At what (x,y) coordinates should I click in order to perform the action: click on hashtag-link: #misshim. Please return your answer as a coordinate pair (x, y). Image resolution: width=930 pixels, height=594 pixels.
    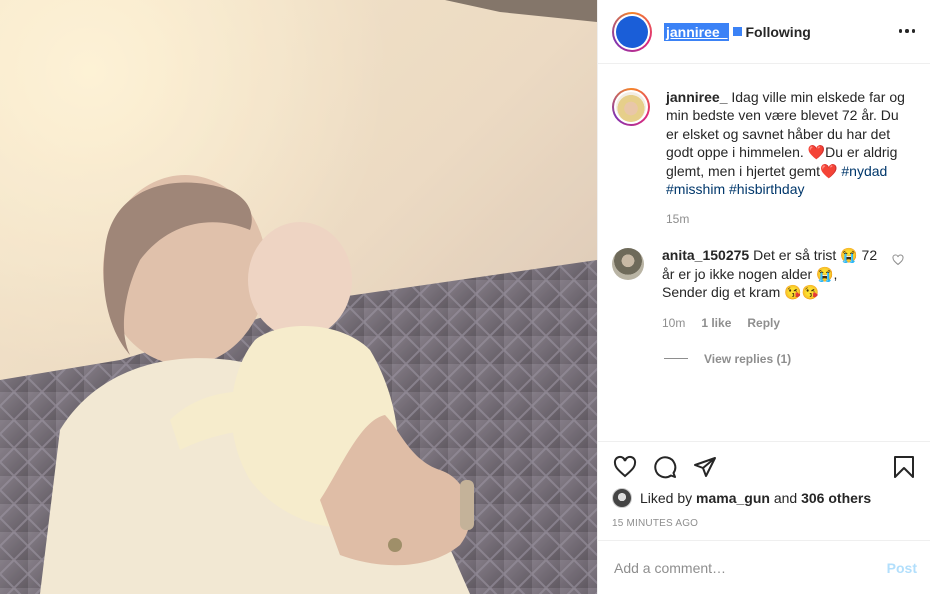
    Looking at the image, I should click on (695, 189).